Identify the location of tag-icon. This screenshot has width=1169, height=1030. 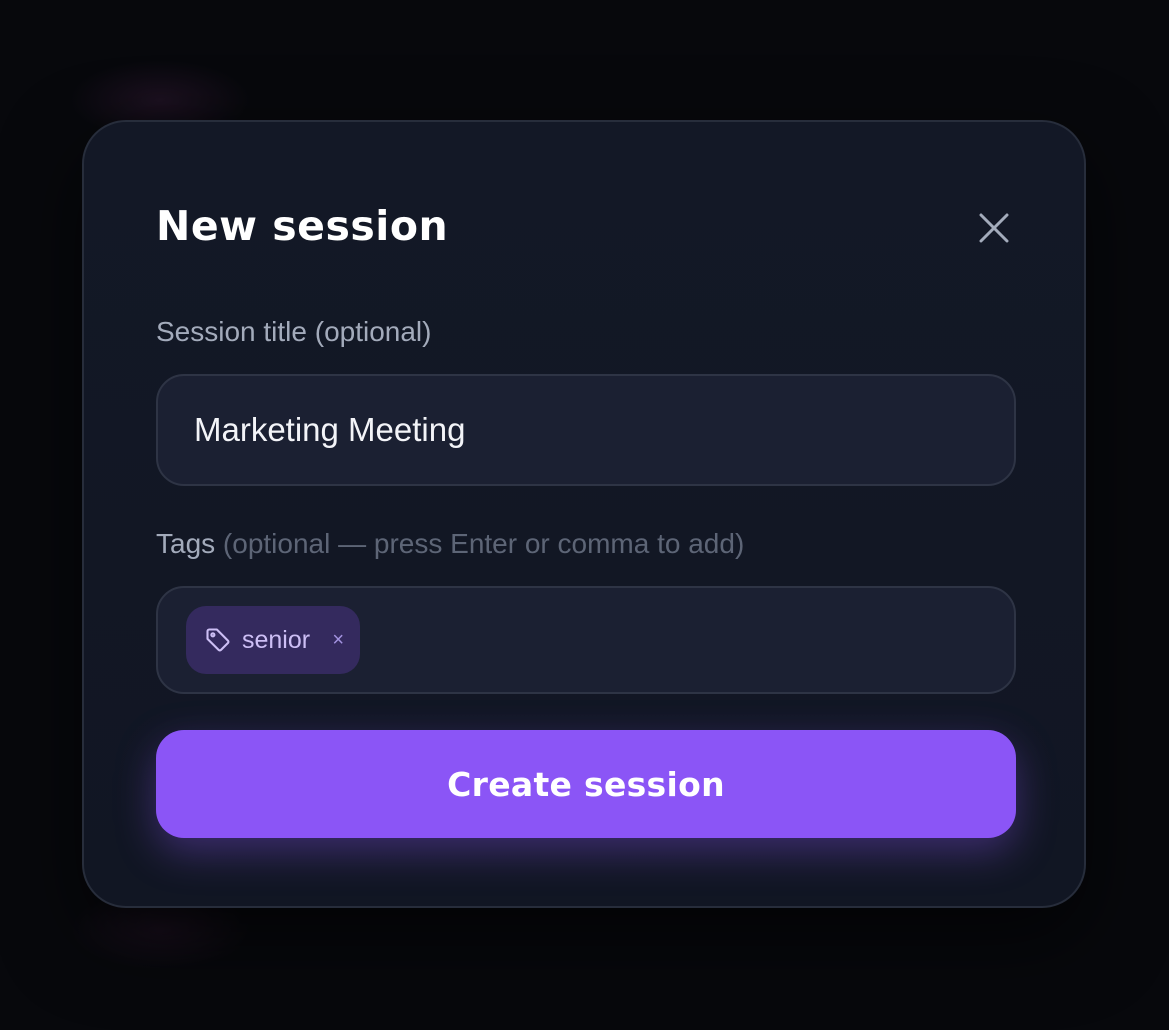
(218, 640).